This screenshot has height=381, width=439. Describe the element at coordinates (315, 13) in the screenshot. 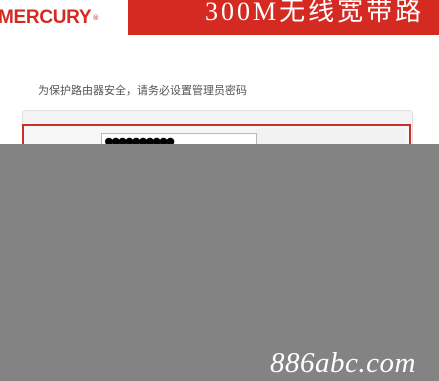

I see `product-title: 300M无线宽带路` at that location.